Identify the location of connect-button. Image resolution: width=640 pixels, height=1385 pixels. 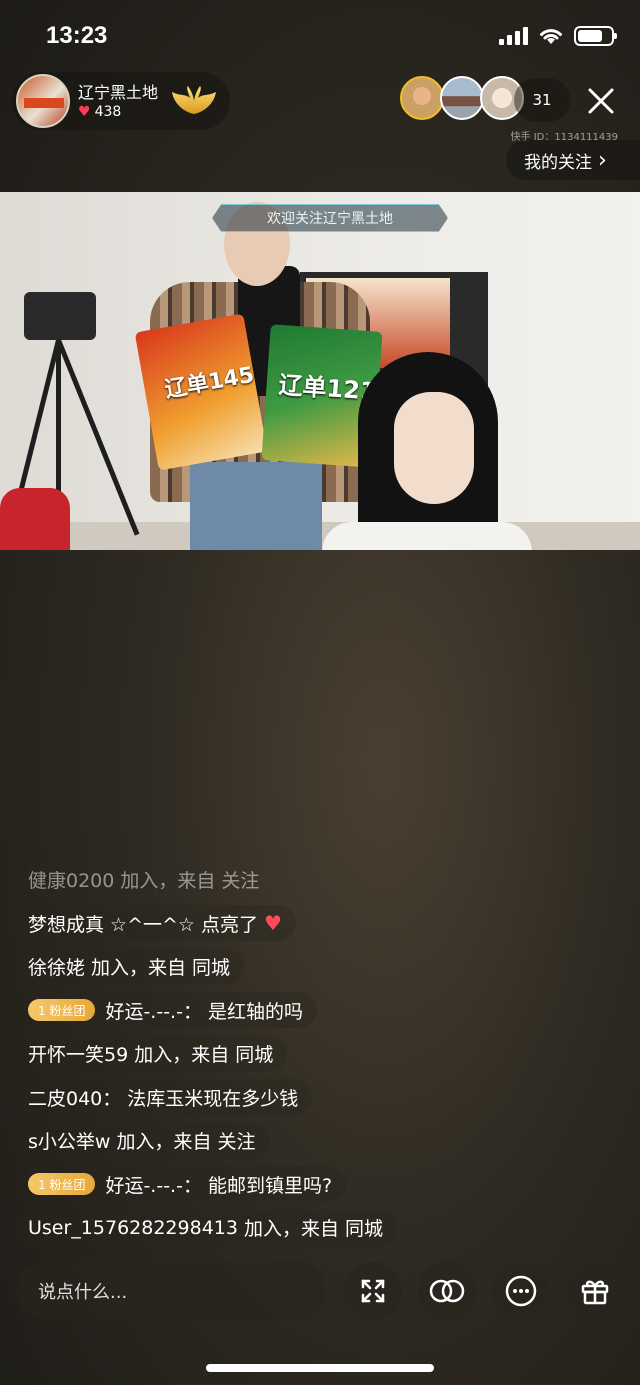
(447, 1291).